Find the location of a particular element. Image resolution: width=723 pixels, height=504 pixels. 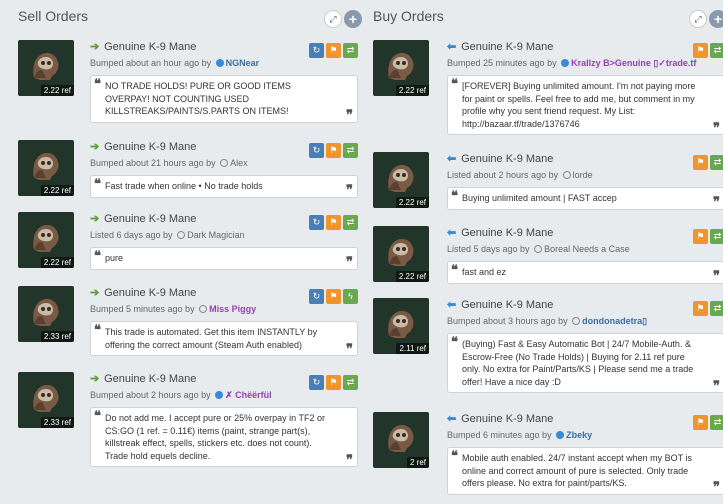

online-status-icon is located at coordinates (219, 63).